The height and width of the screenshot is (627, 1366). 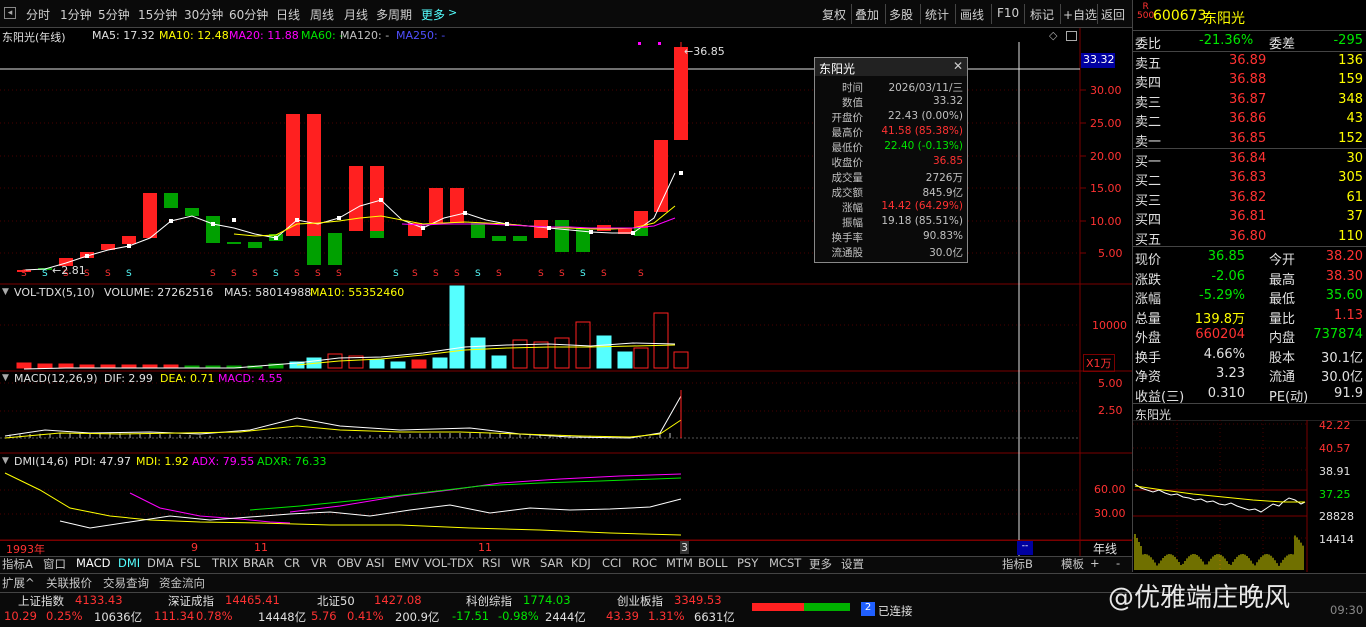 I want to click on tab-template: 模板, so click(x=1072, y=564).